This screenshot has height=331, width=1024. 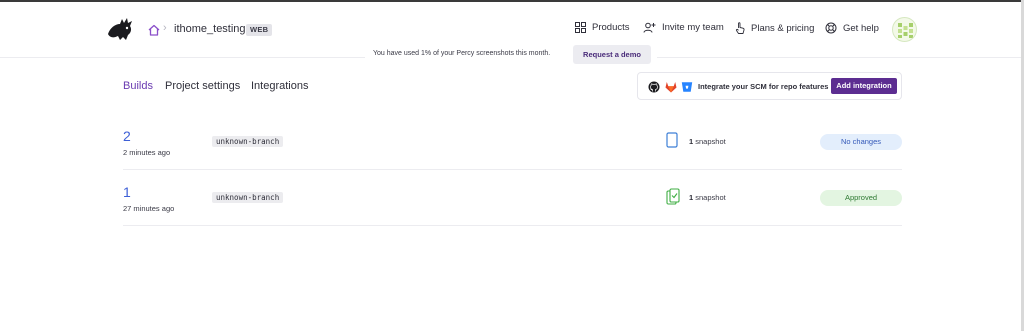 What do you see at coordinates (202, 86) in the screenshot?
I see `tab-project-settings: Project settings` at bounding box center [202, 86].